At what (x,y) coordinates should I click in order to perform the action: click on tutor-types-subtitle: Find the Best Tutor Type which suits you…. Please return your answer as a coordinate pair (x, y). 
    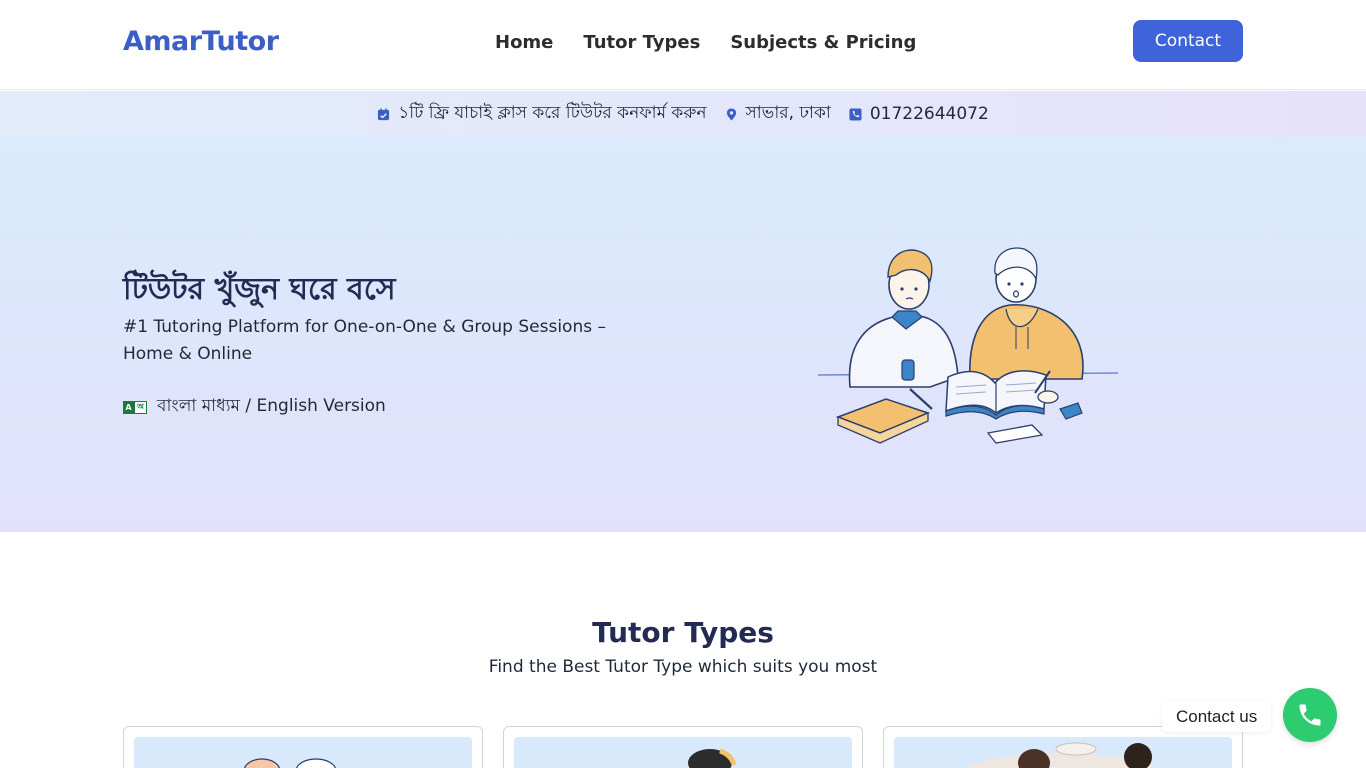
    Looking at the image, I should click on (683, 667).